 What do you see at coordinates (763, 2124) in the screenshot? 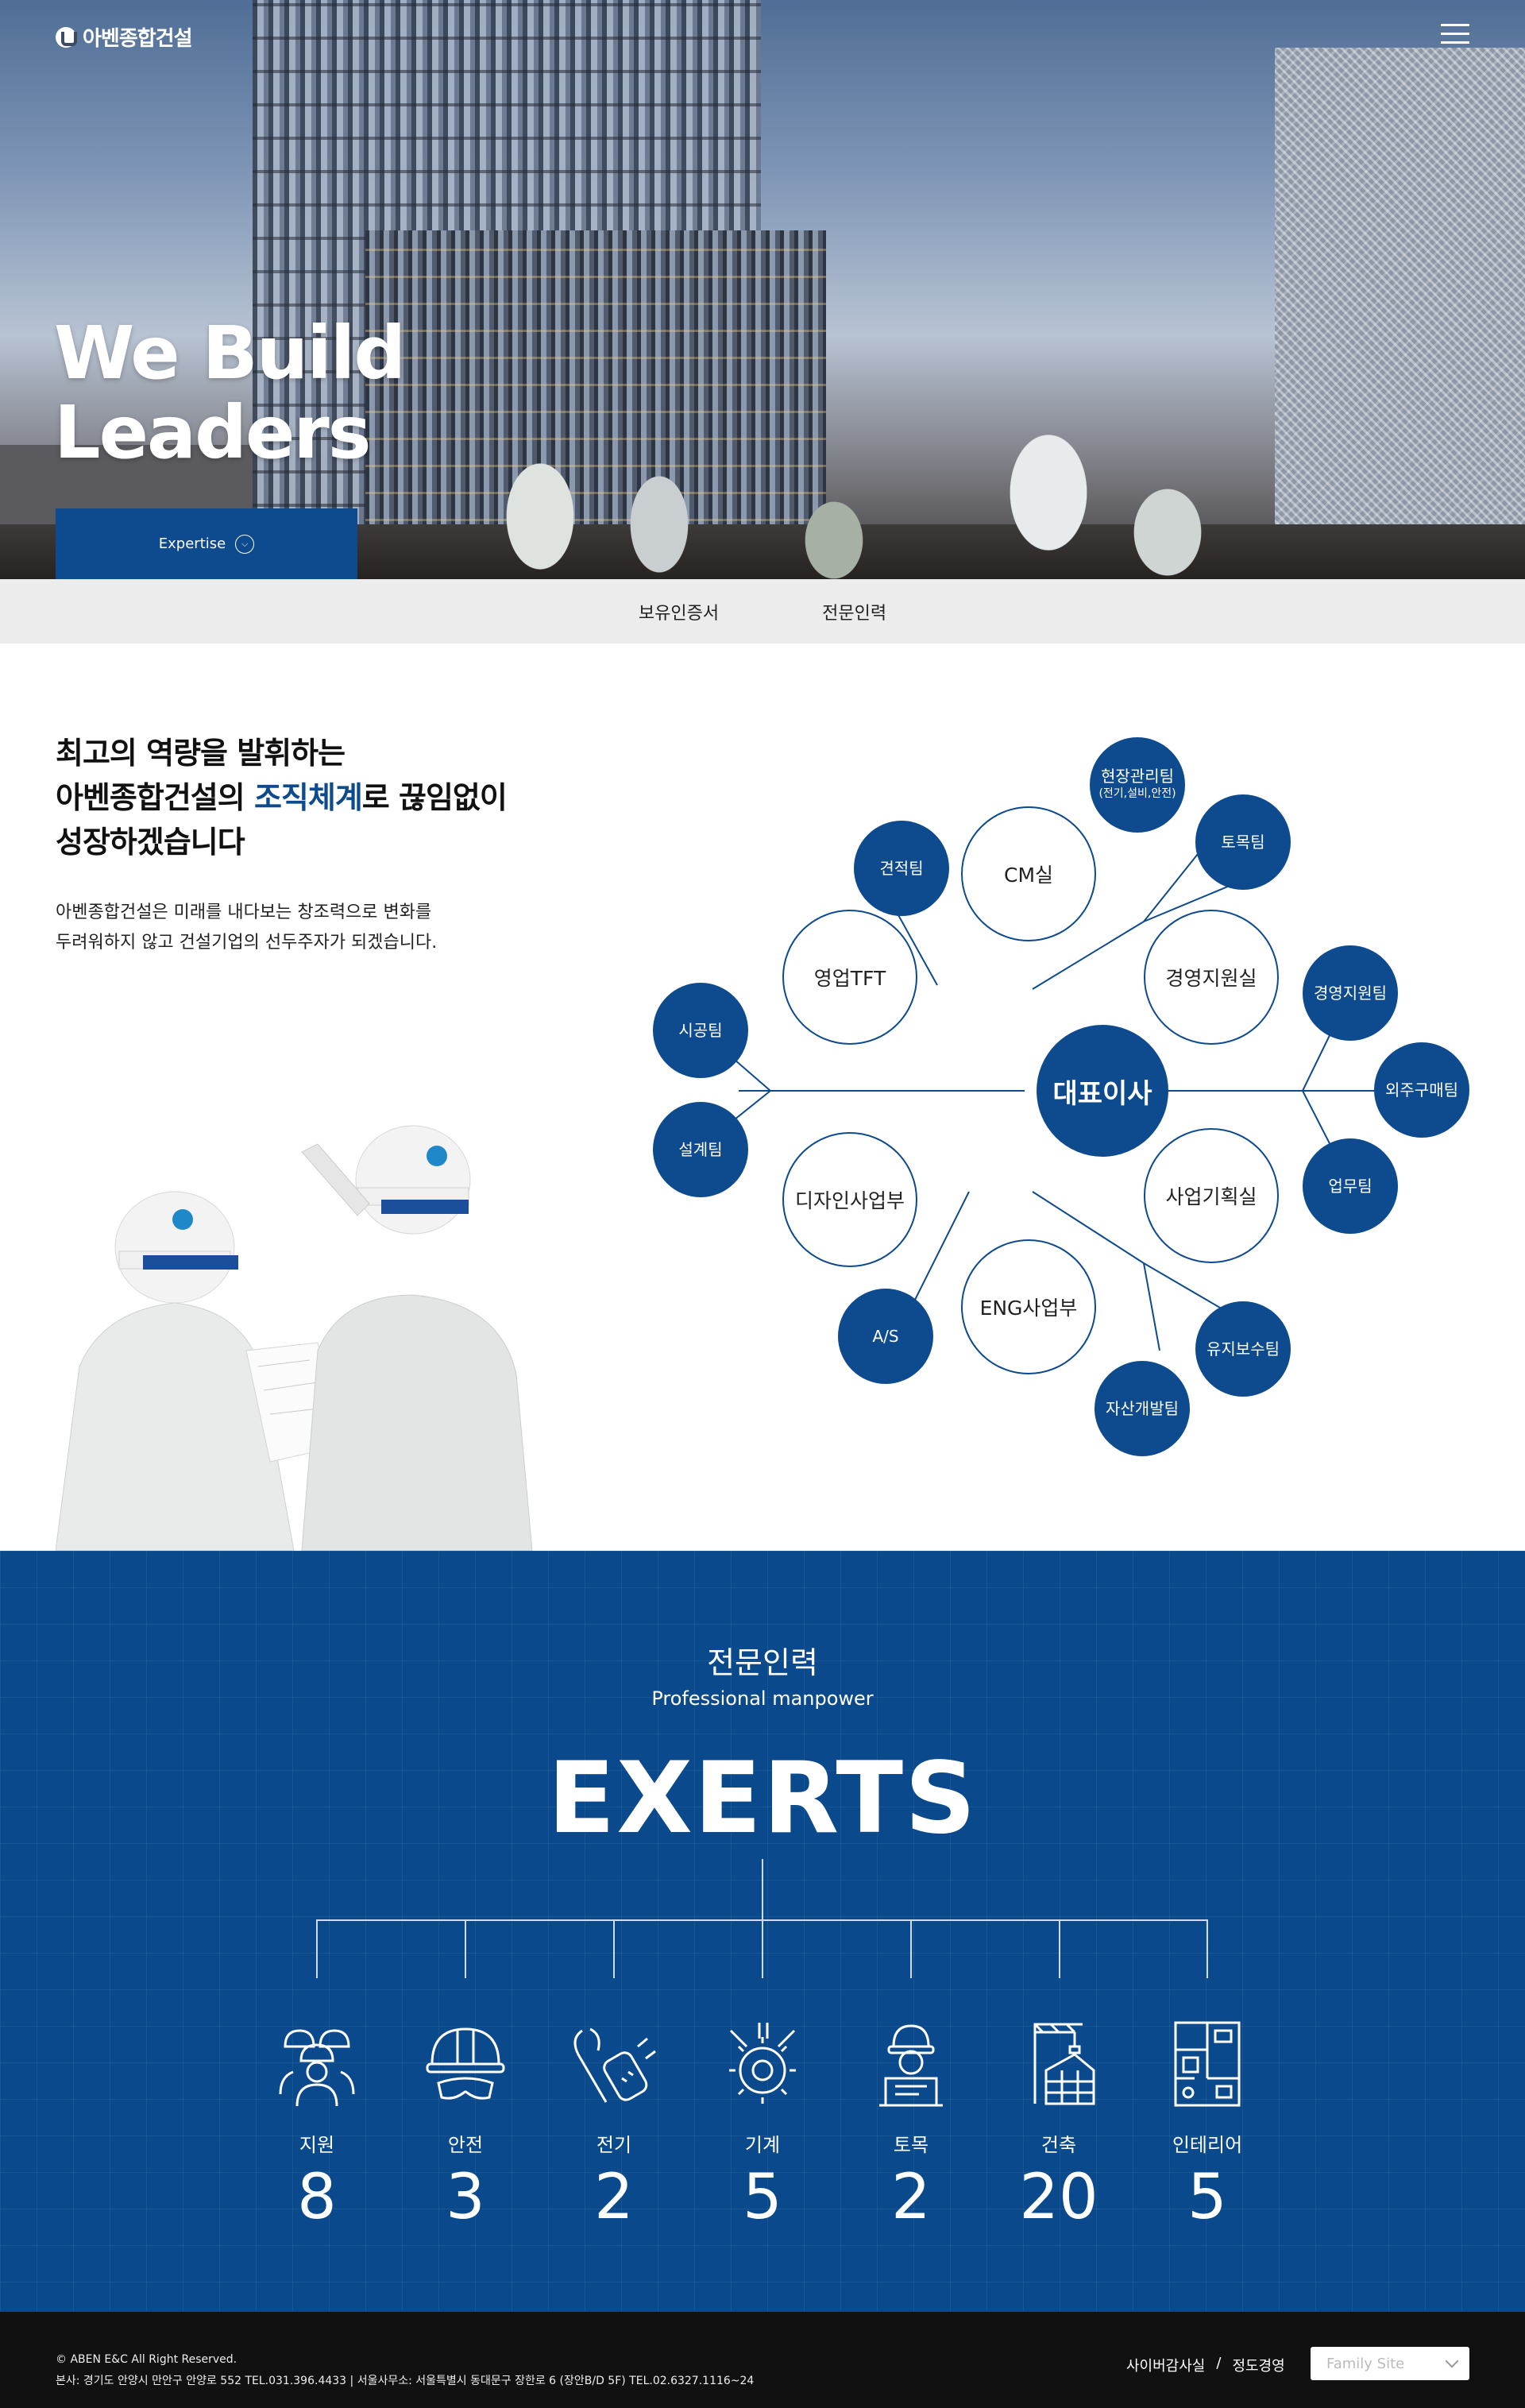
I see `expert-item-machine: 기계 5` at bounding box center [763, 2124].